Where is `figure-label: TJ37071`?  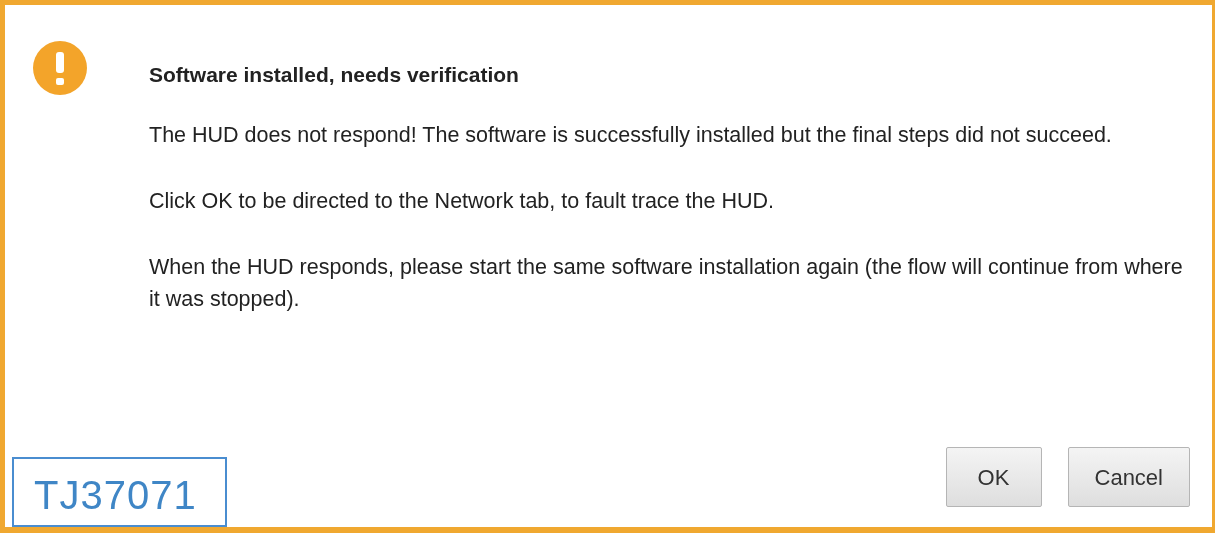 figure-label: TJ37071 is located at coordinates (119, 492).